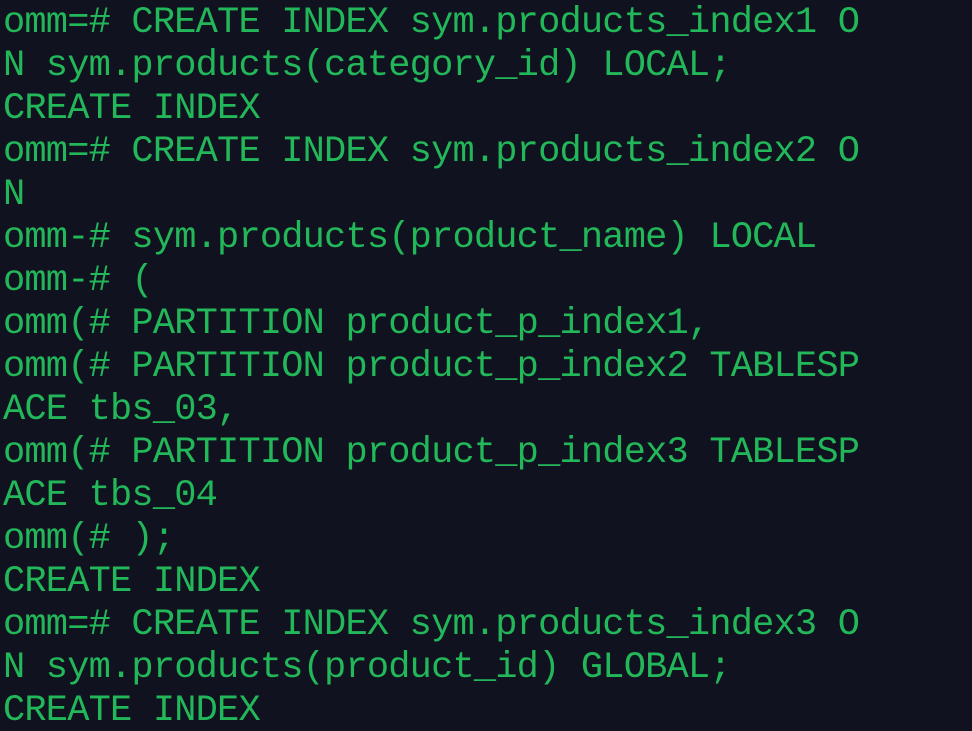 The height and width of the screenshot is (731, 972). I want to click on terminal-line-12: ACE tbs_04, so click(110, 496).